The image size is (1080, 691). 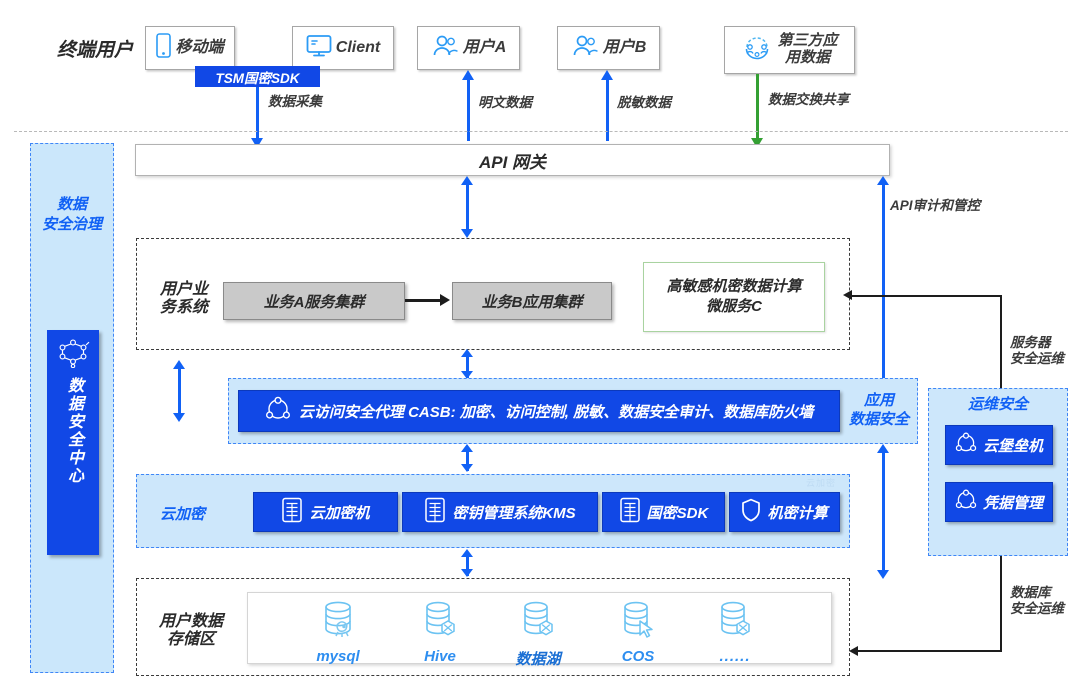 What do you see at coordinates (295, 101) in the screenshot?
I see `flow-label-data-collection: 数据采集` at bounding box center [295, 101].